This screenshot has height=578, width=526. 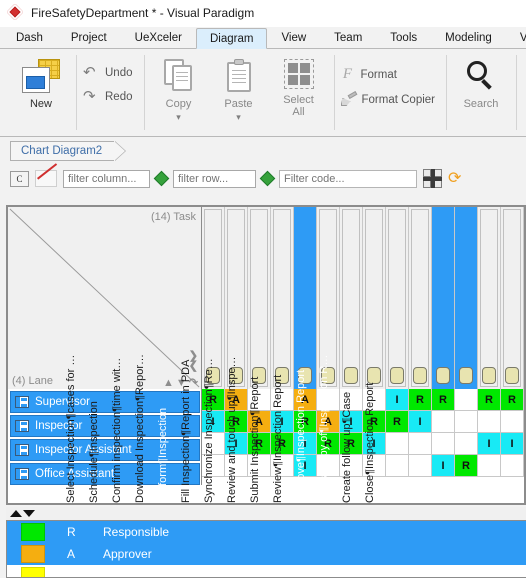 What do you see at coordinates (29, 513) in the screenshot?
I see `splitter-down-icon` at bounding box center [29, 513].